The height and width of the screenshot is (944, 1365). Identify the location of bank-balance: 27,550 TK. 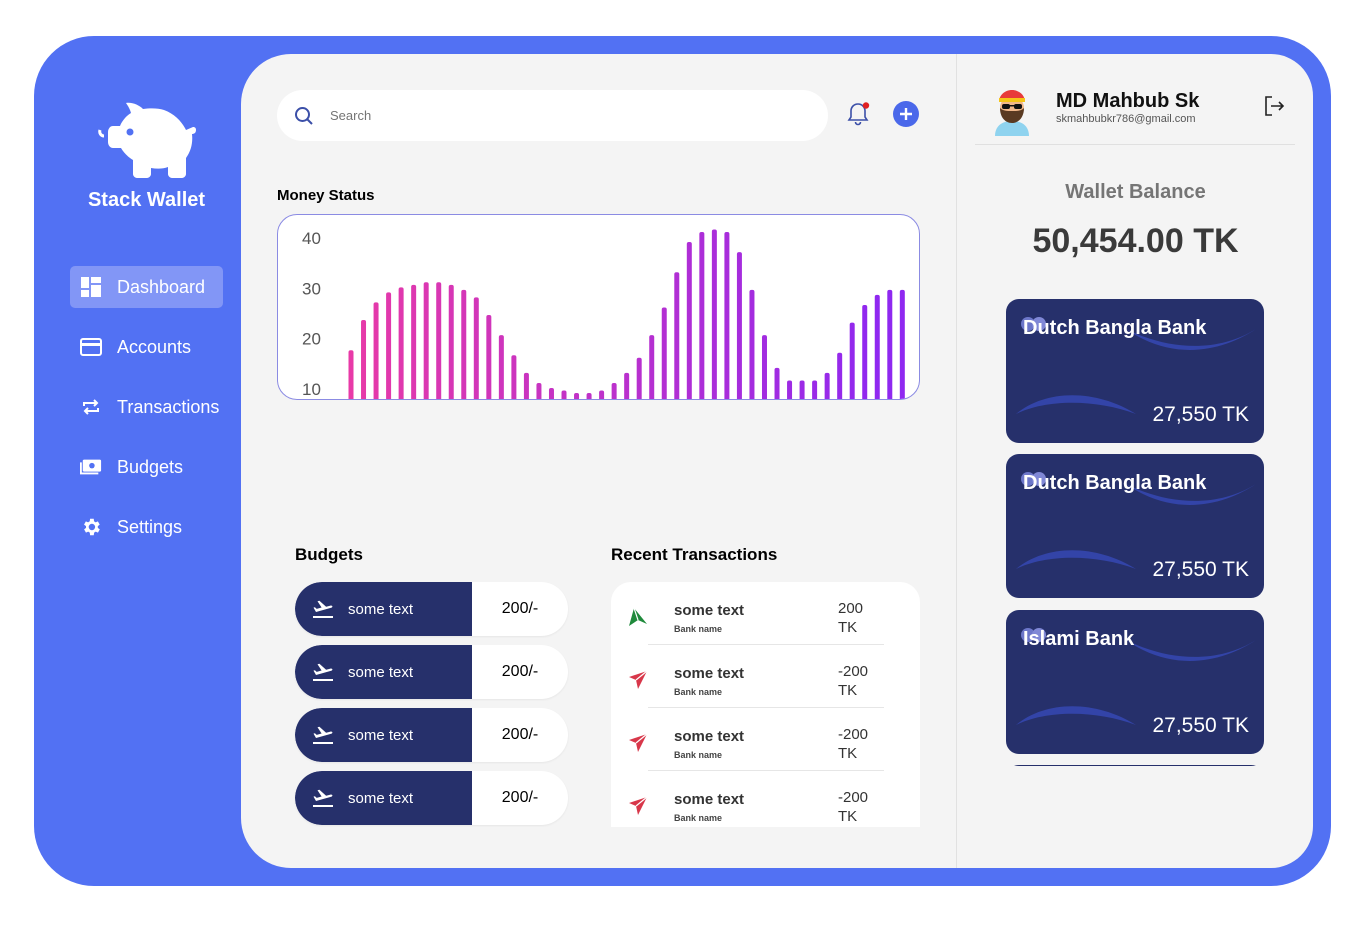
(1200, 725).